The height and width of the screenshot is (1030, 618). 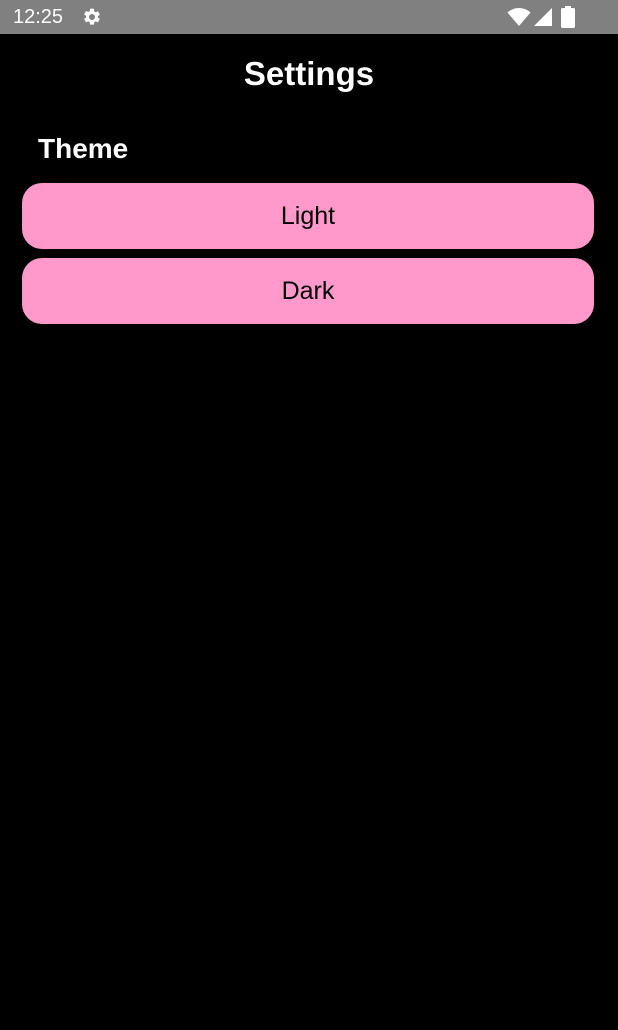 What do you see at coordinates (308, 216) in the screenshot?
I see `light-theme-button: Light` at bounding box center [308, 216].